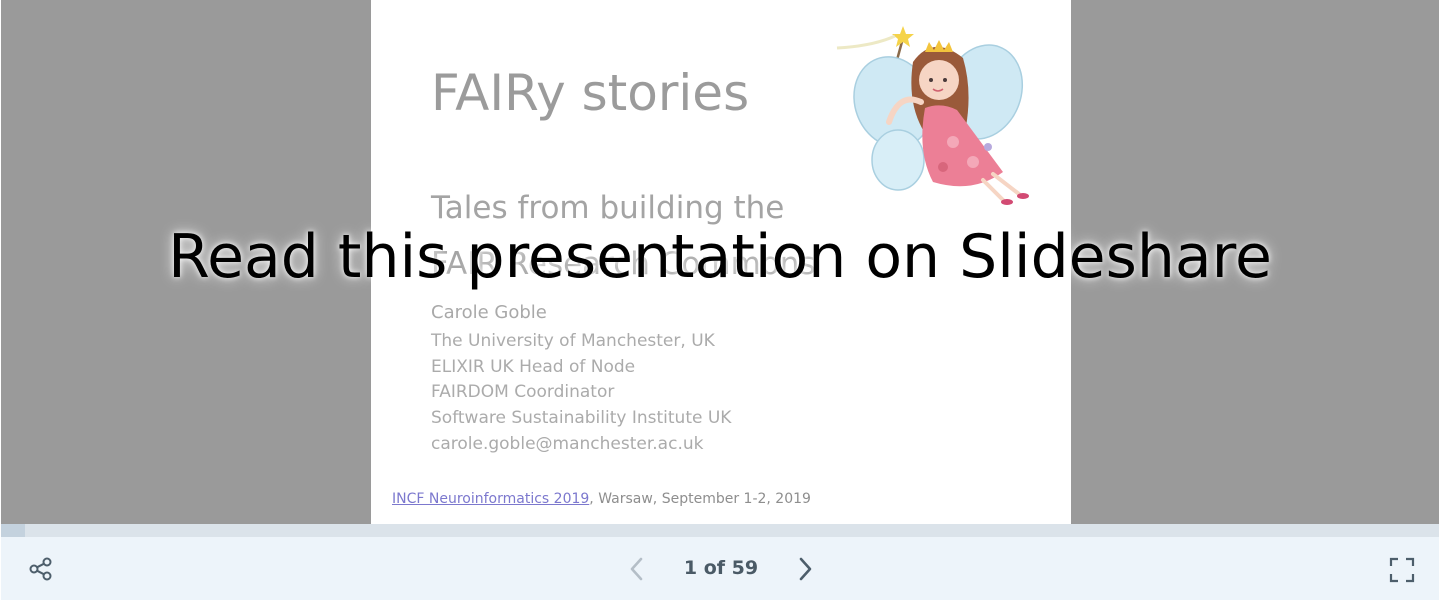 The height and width of the screenshot is (600, 1440). I want to click on chevron-left-icon, so click(636, 569).